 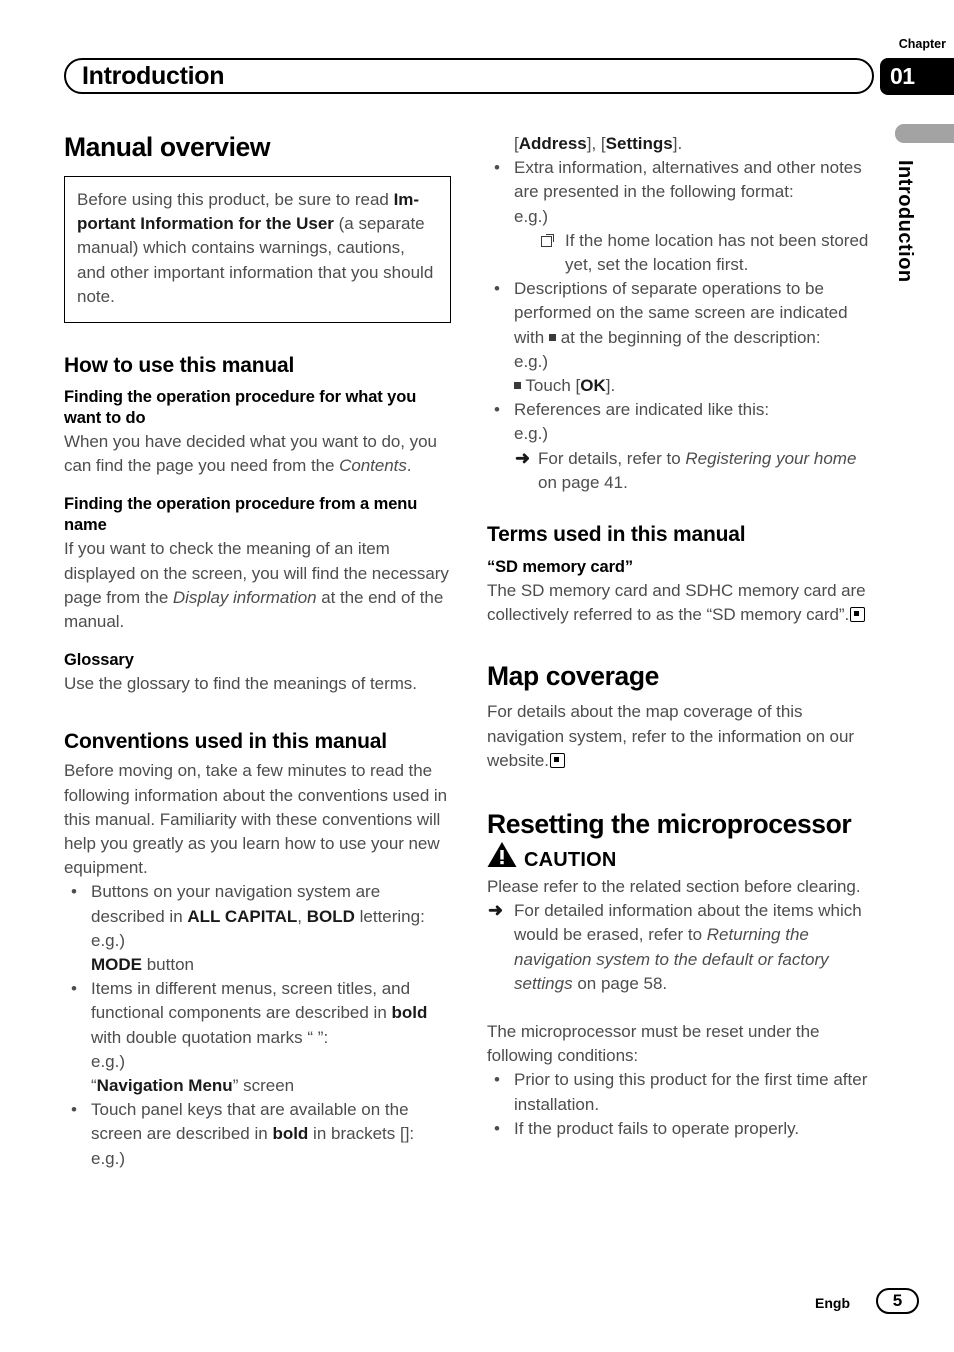 What do you see at coordinates (570, 860) in the screenshot?
I see `caution-label: CAUTION` at bounding box center [570, 860].